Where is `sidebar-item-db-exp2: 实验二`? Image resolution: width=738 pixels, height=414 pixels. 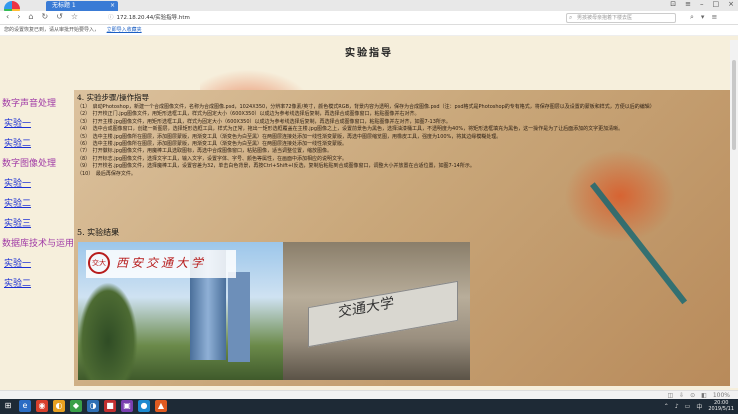 sidebar-item-db-exp2: 实验二 is located at coordinates (37, 284).